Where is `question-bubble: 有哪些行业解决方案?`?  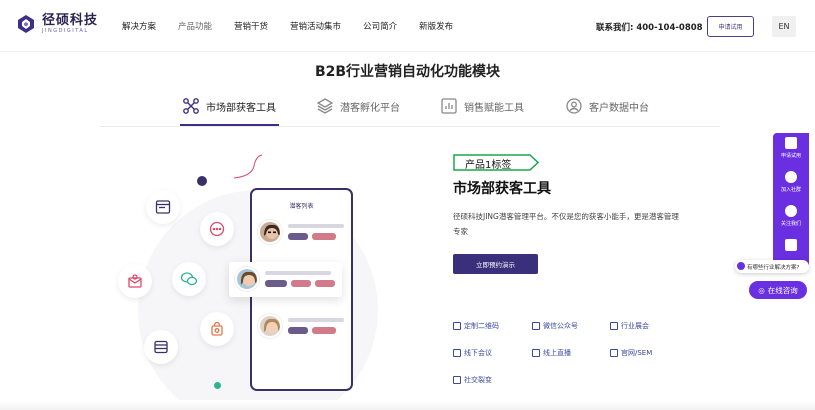
question-bubble: 有哪些行业解决方案? is located at coordinates (772, 266).